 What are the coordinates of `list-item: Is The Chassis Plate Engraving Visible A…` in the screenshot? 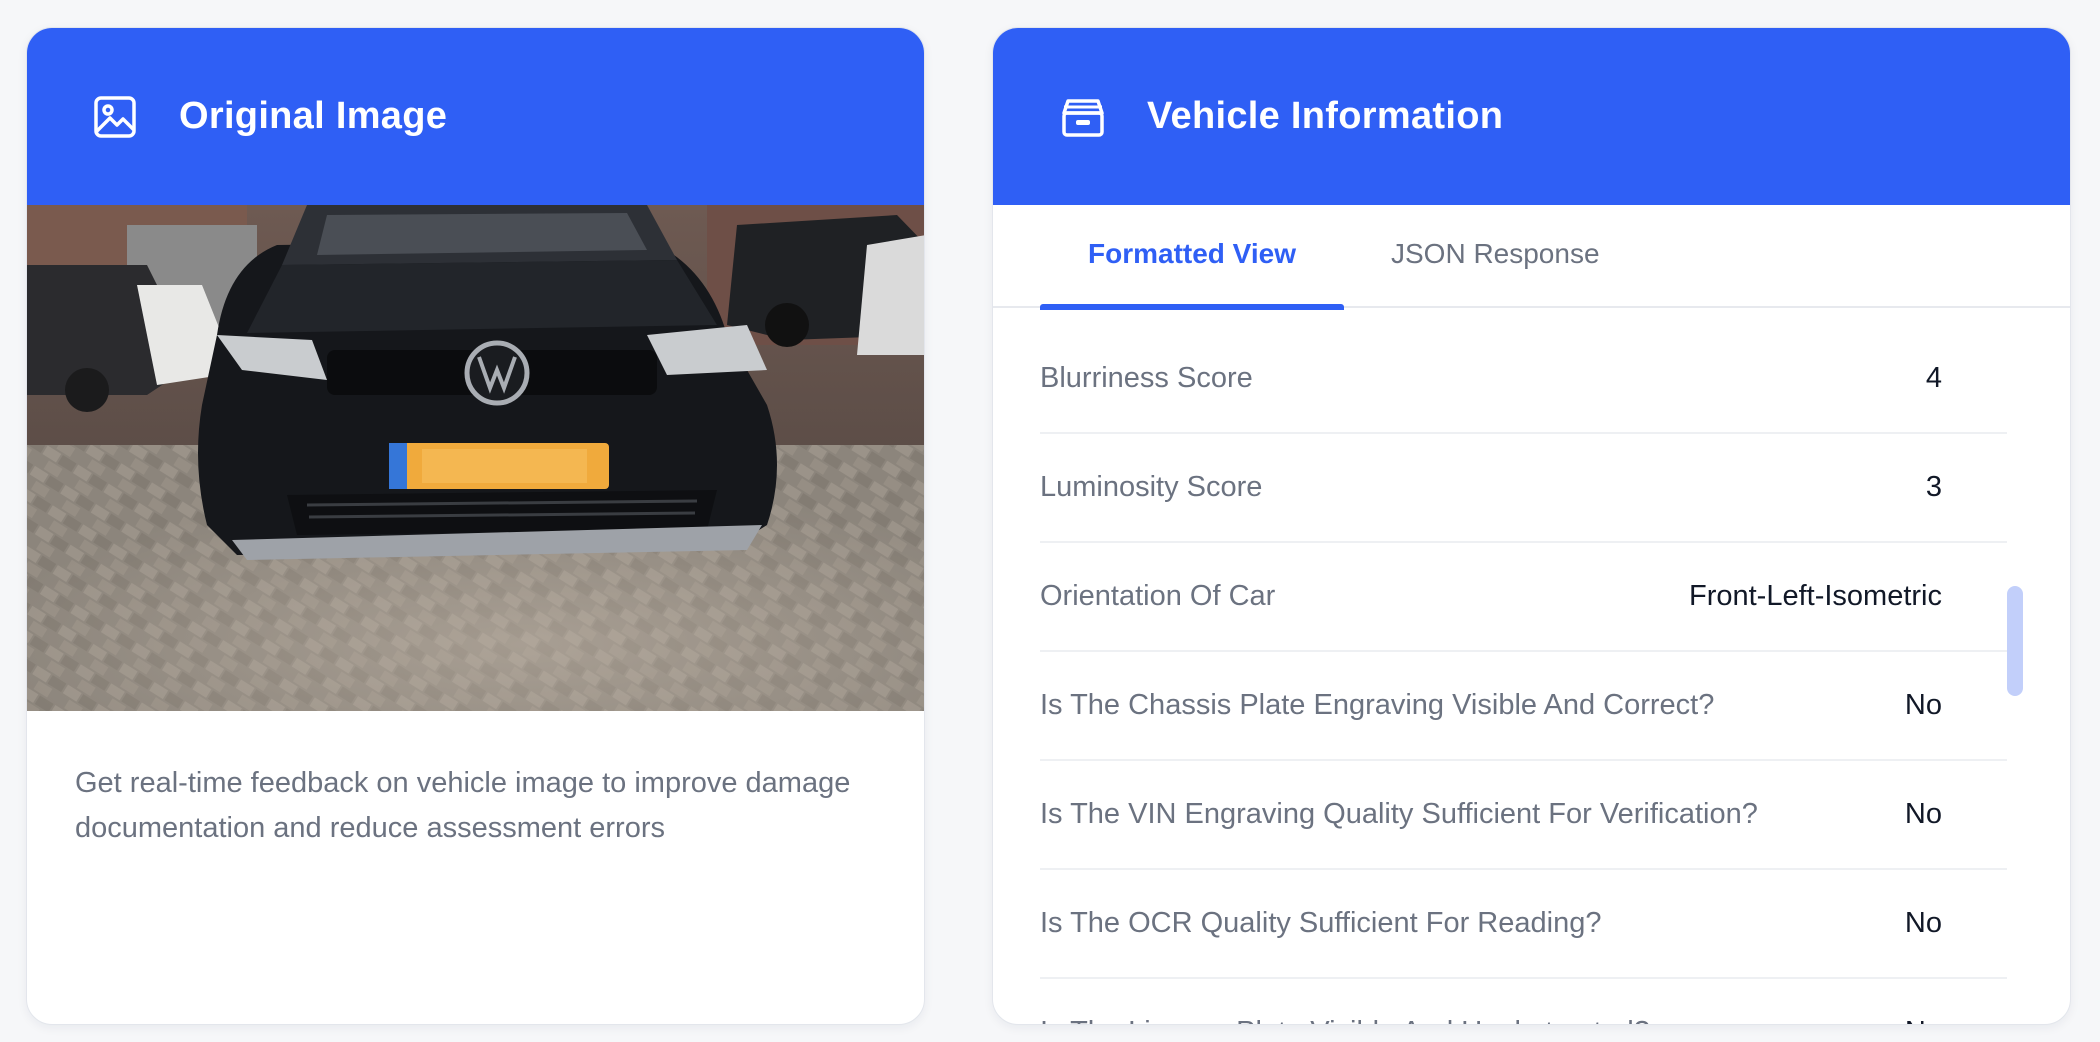 It's located at (1523, 706).